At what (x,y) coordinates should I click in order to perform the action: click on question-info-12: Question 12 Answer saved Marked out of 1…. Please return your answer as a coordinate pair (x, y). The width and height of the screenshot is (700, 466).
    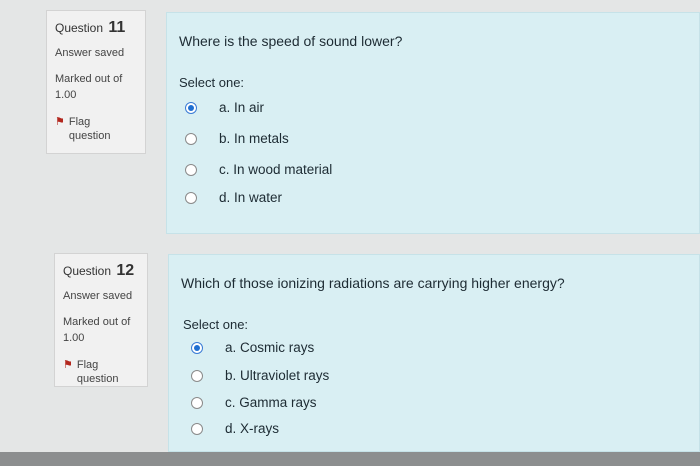
    Looking at the image, I should click on (101, 320).